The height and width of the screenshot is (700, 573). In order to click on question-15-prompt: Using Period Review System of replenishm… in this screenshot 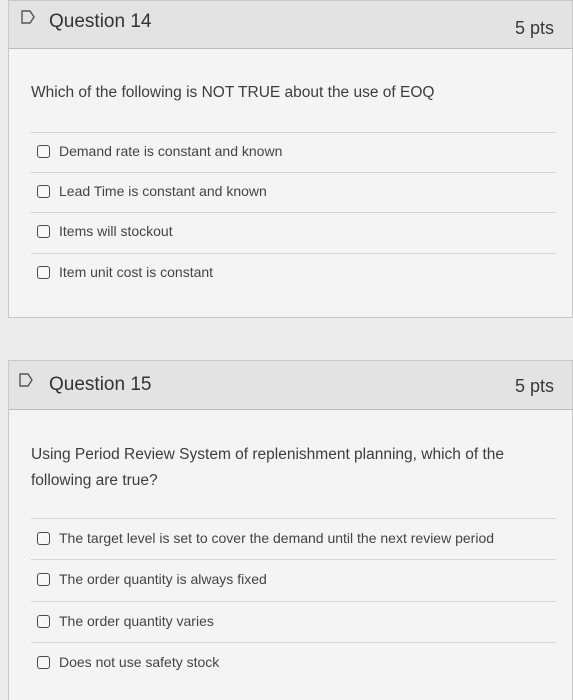, I will do `click(267, 467)`.